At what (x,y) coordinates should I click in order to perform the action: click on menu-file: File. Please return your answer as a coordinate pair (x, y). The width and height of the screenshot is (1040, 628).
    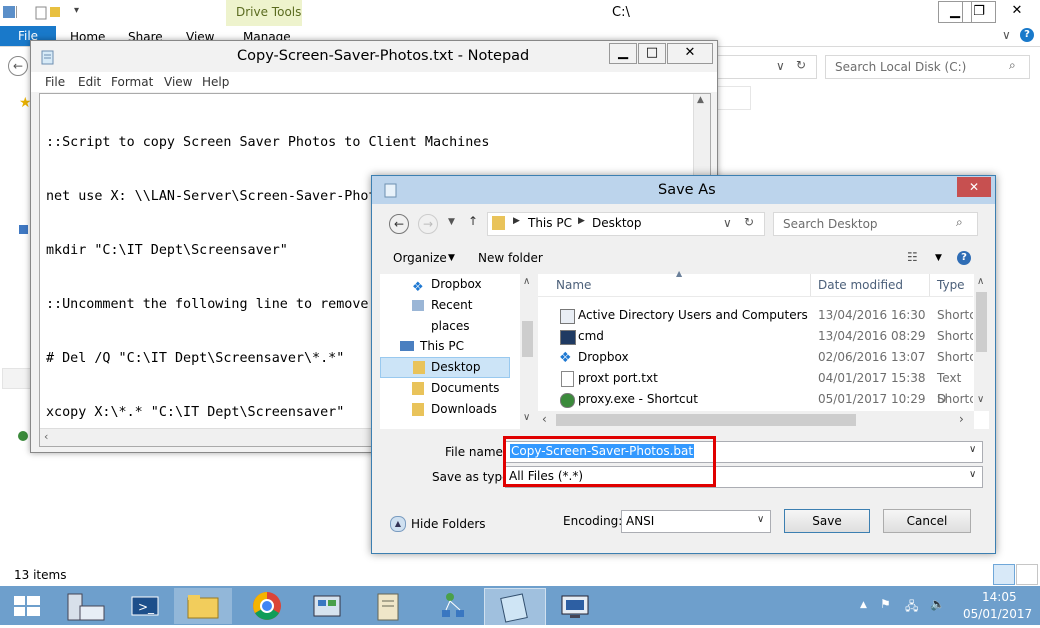
    Looking at the image, I should click on (55, 82).